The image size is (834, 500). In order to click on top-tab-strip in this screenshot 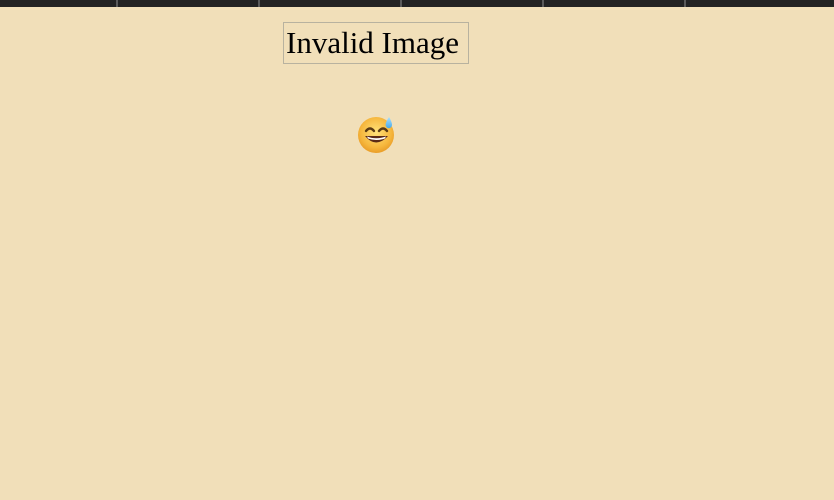, I will do `click(417, 3)`.